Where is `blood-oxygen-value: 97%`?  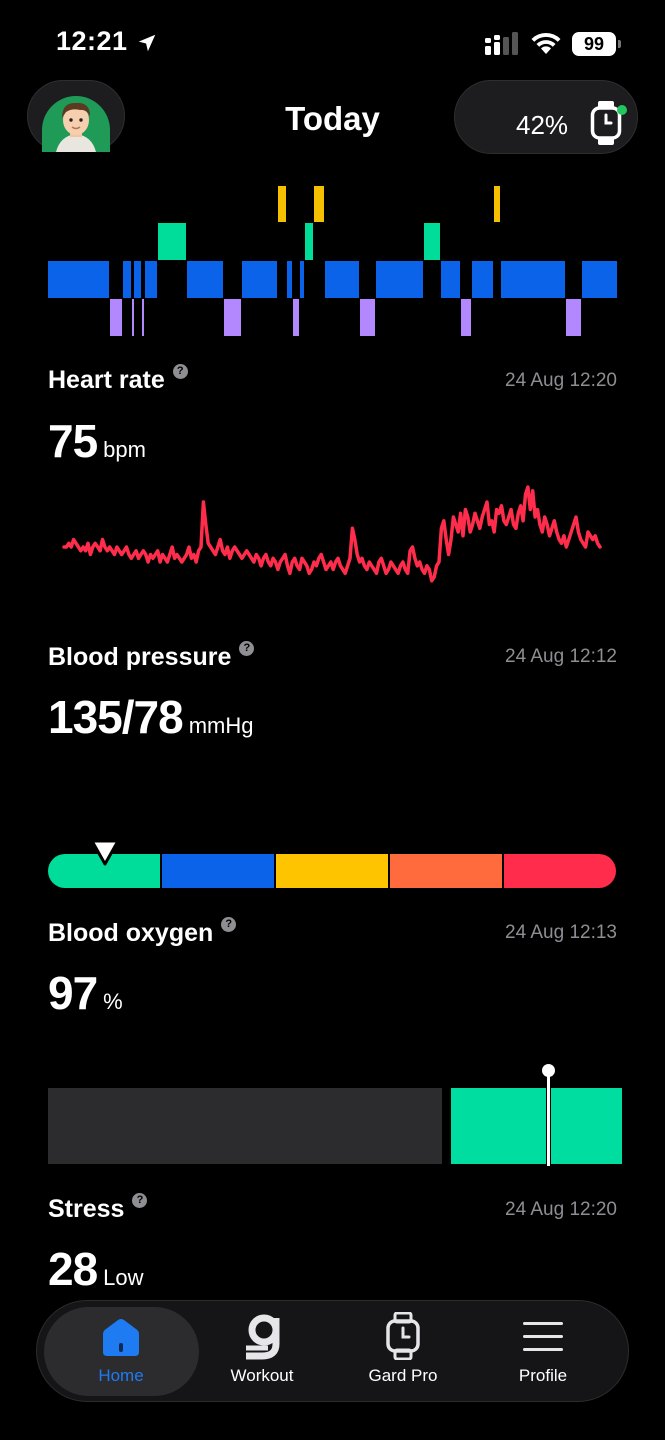
blood-oxygen-value: 97% is located at coordinates (85, 993).